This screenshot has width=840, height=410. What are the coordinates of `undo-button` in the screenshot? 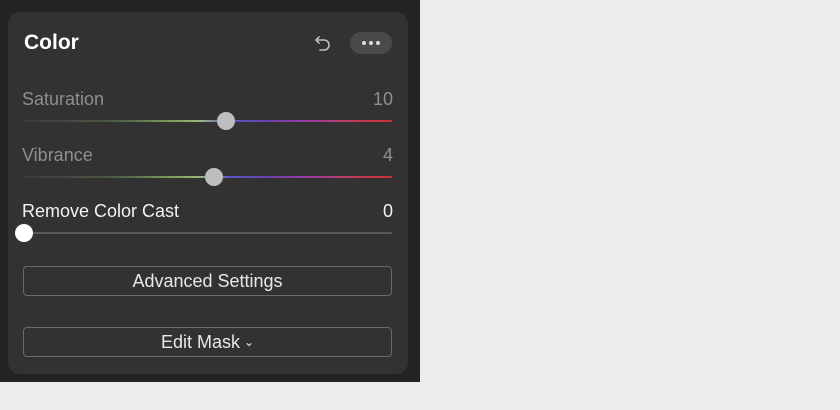 It's located at (323, 43).